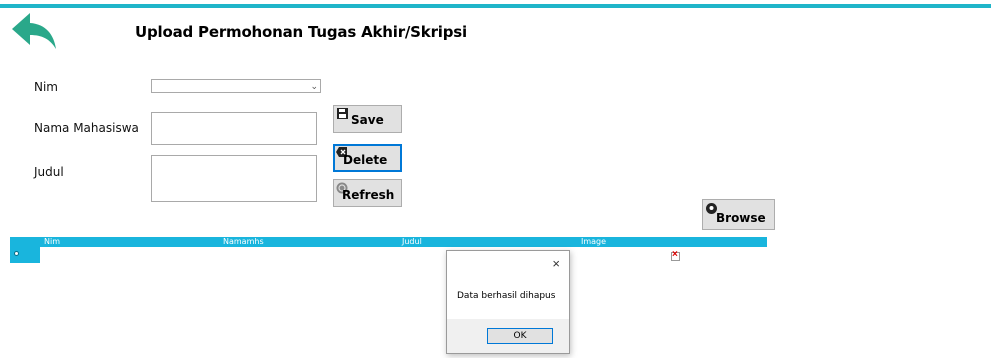  Describe the element at coordinates (495, 6) in the screenshot. I see `top-accent-line` at that location.